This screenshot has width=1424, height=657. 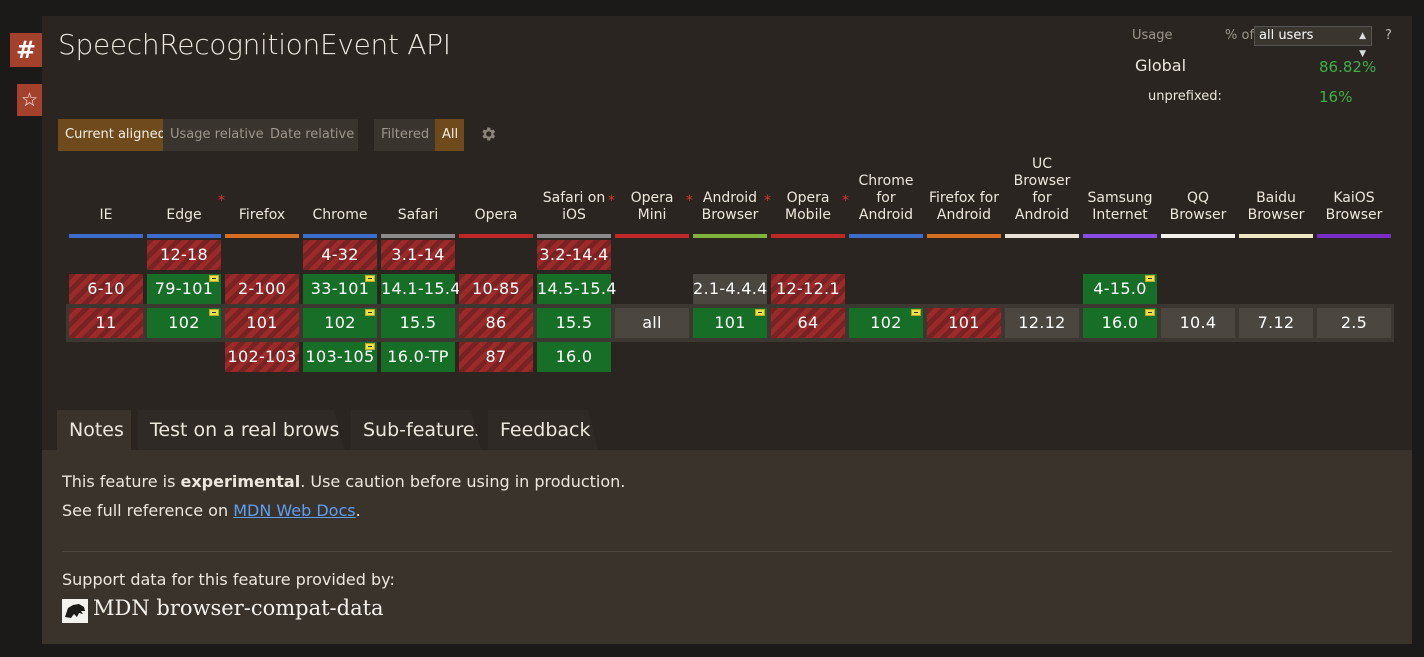 What do you see at coordinates (26, 50) in the screenshot?
I see `hash-link-icon: #` at bounding box center [26, 50].